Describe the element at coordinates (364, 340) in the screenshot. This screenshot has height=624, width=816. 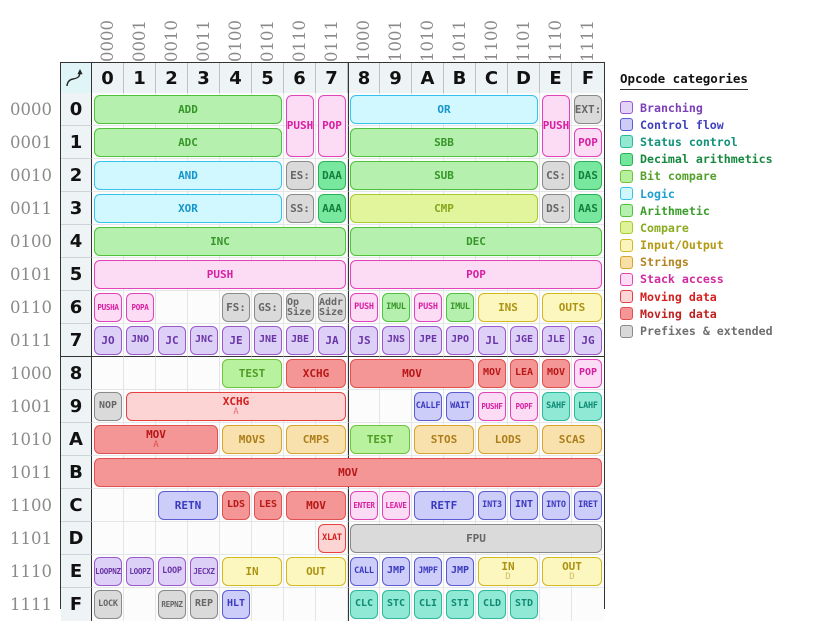
I see `opcode-cell: JS` at that location.